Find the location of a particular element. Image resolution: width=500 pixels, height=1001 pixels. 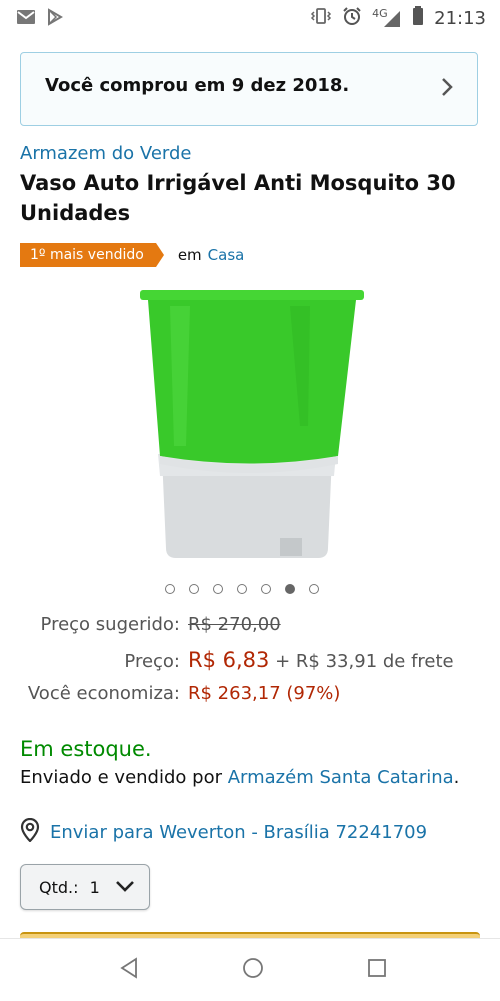

product-image is located at coordinates (250, 426).